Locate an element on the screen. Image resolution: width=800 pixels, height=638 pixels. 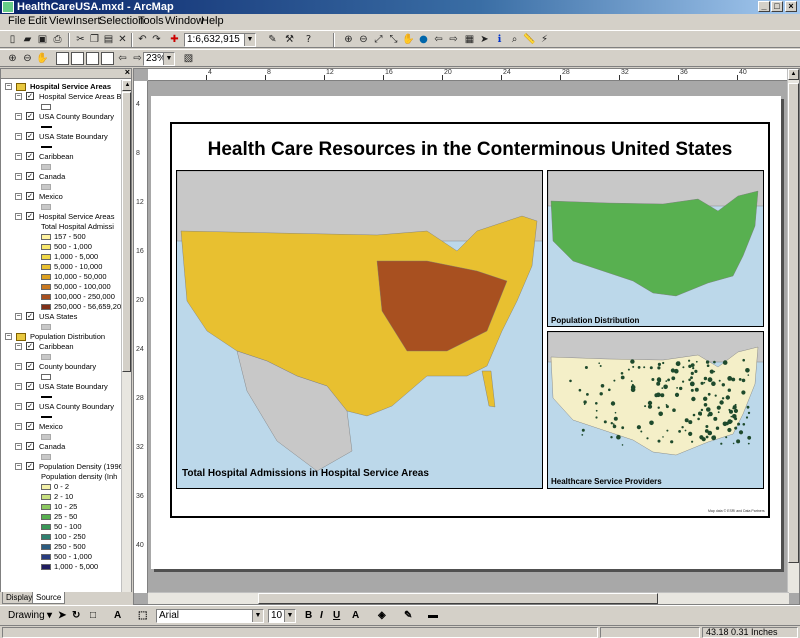
select-features-icon: ▦ is located at coordinates (469, 39).